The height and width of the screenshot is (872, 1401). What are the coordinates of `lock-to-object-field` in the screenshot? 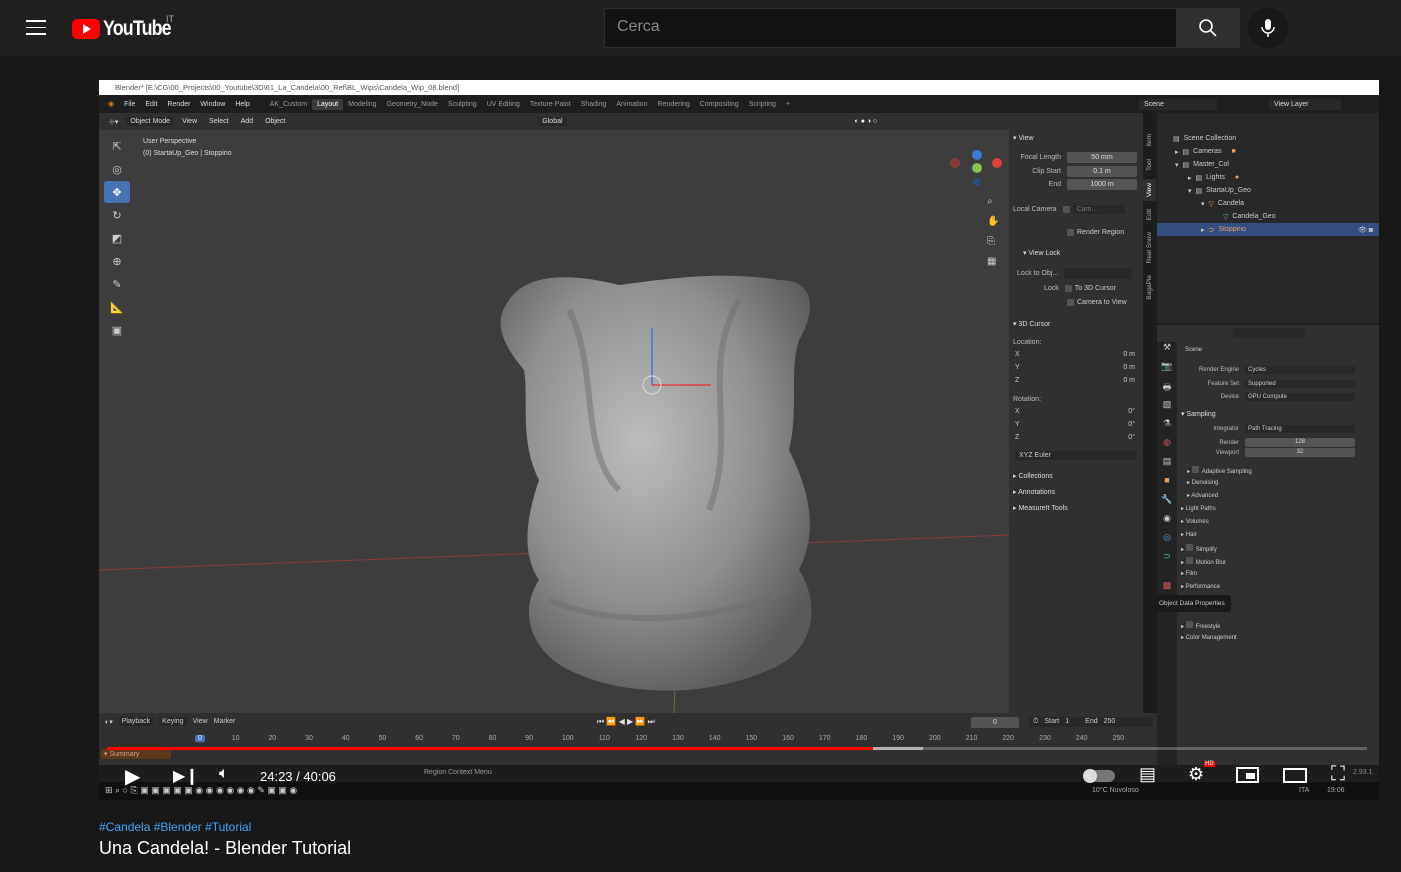 It's located at (1098, 273).